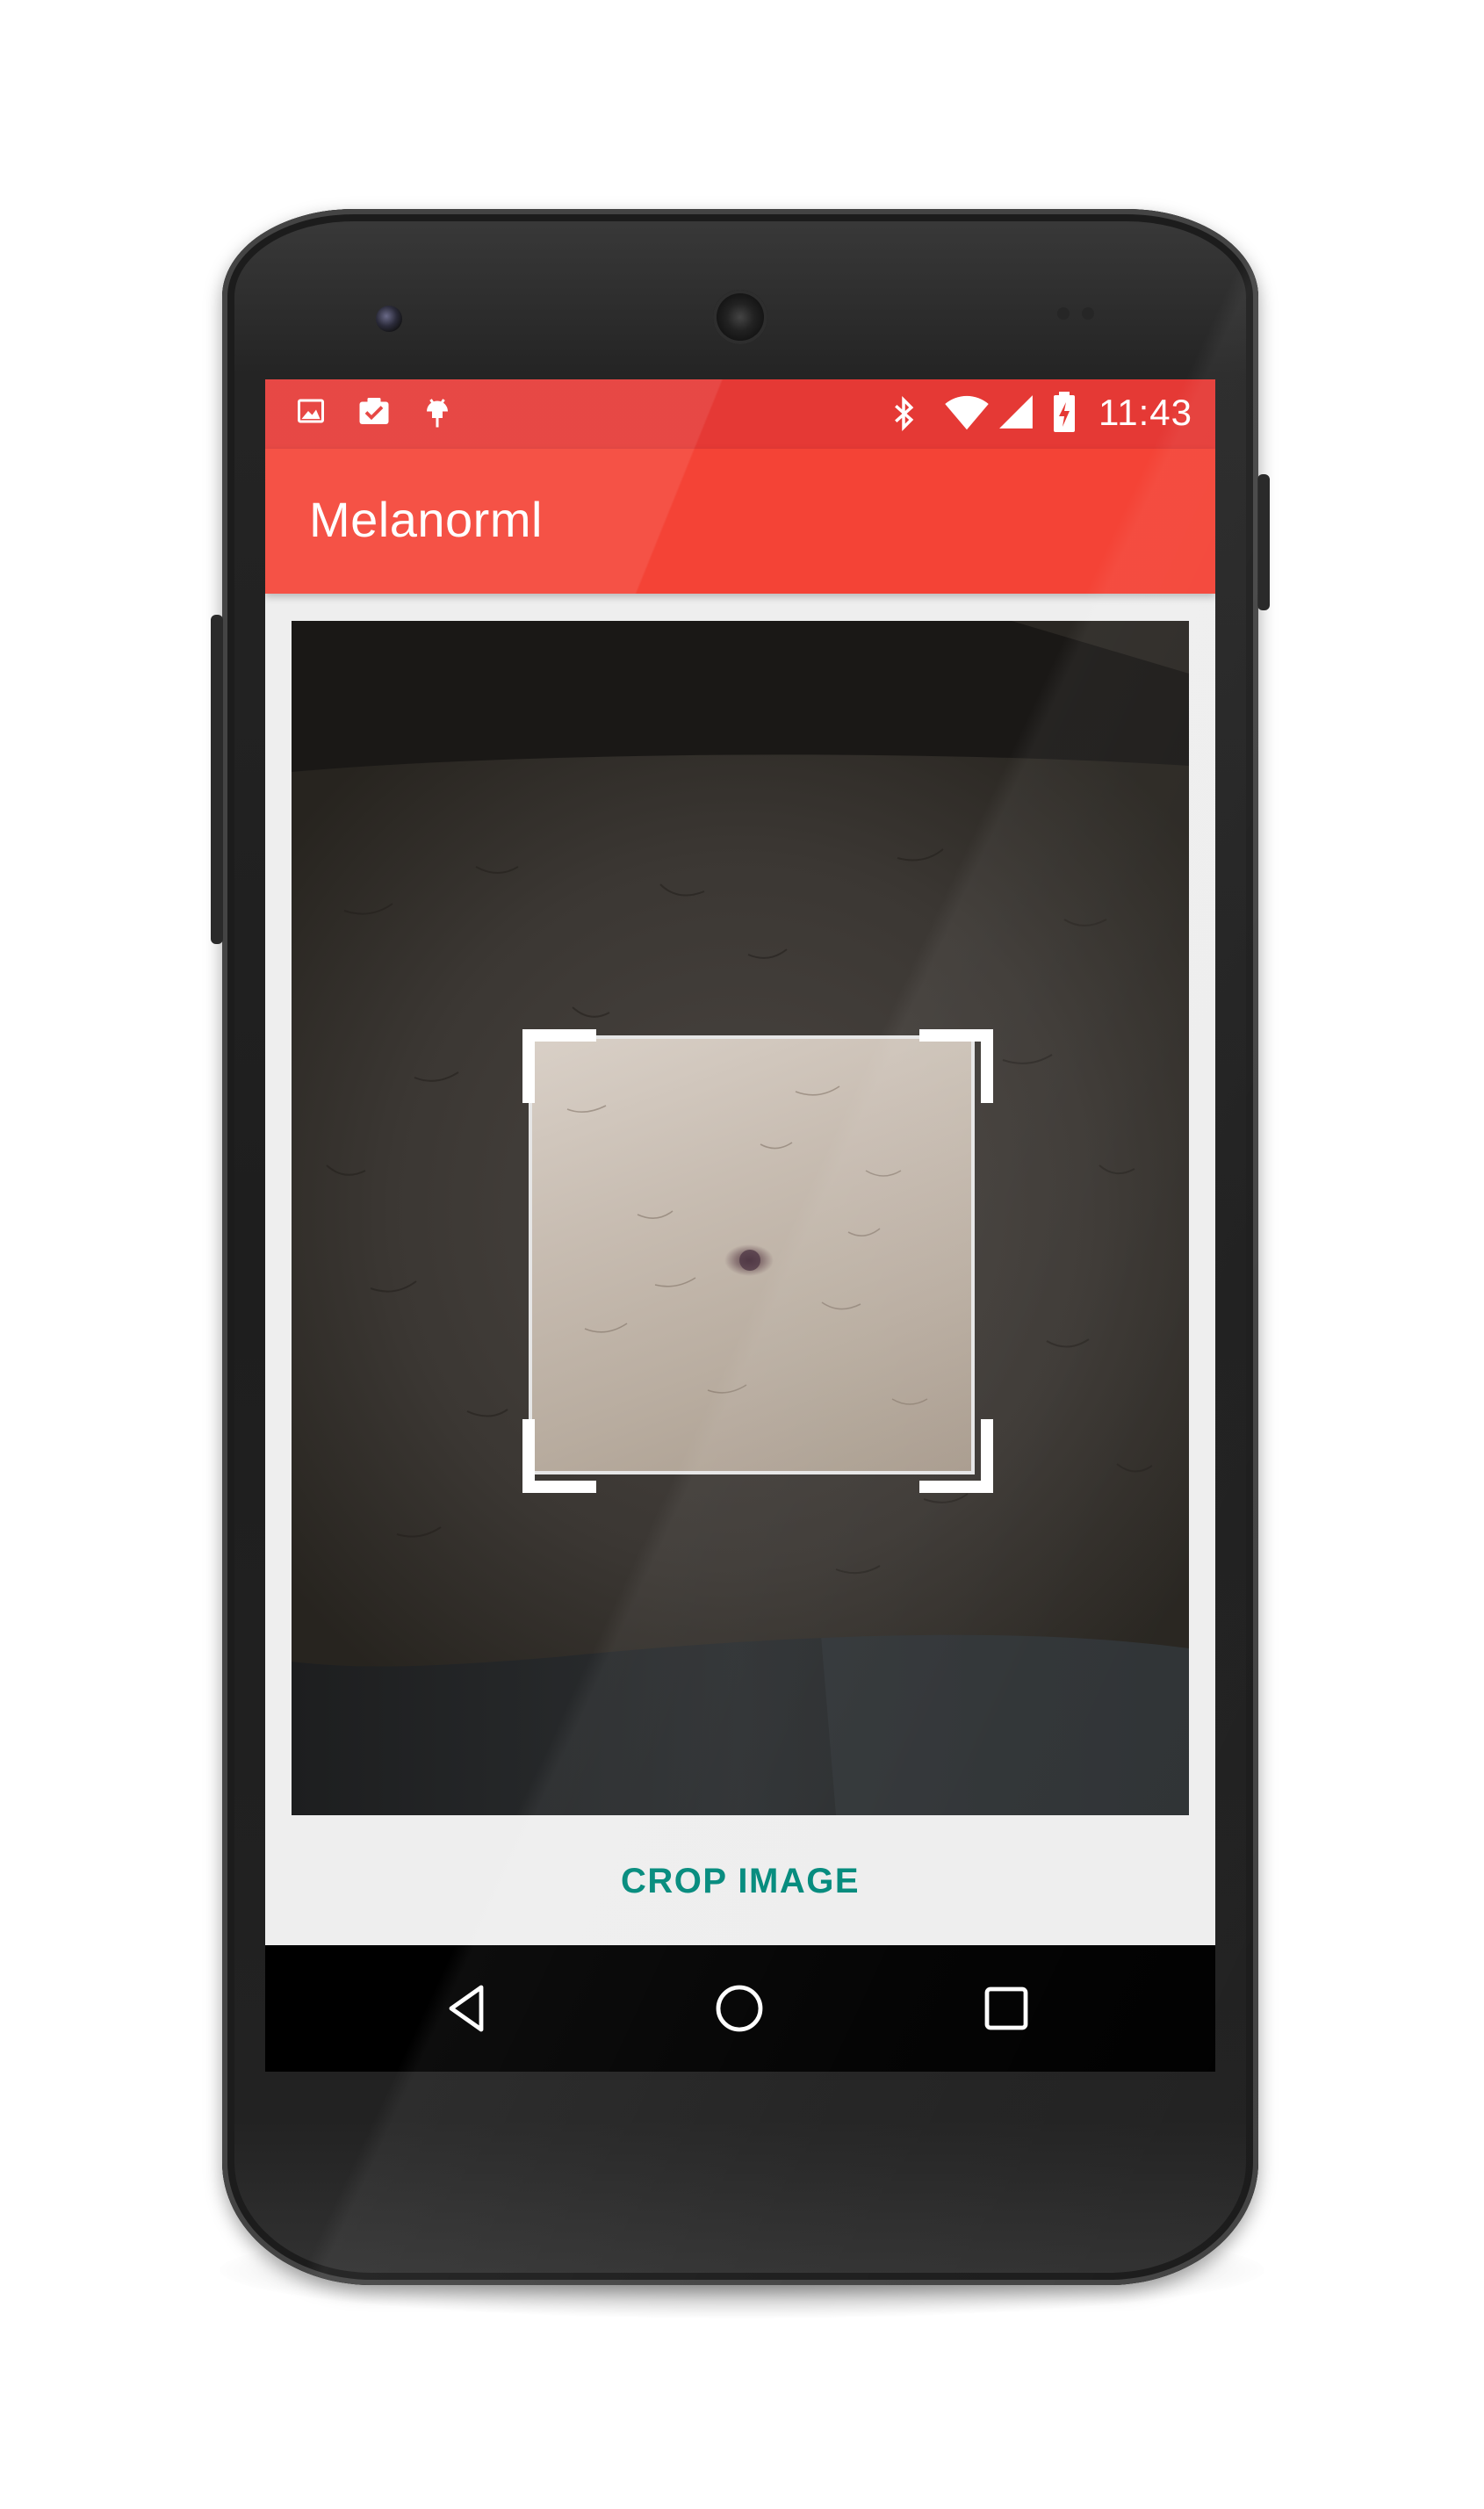  Describe the element at coordinates (374, 413) in the screenshot. I see `clipboard-check-icon` at that location.